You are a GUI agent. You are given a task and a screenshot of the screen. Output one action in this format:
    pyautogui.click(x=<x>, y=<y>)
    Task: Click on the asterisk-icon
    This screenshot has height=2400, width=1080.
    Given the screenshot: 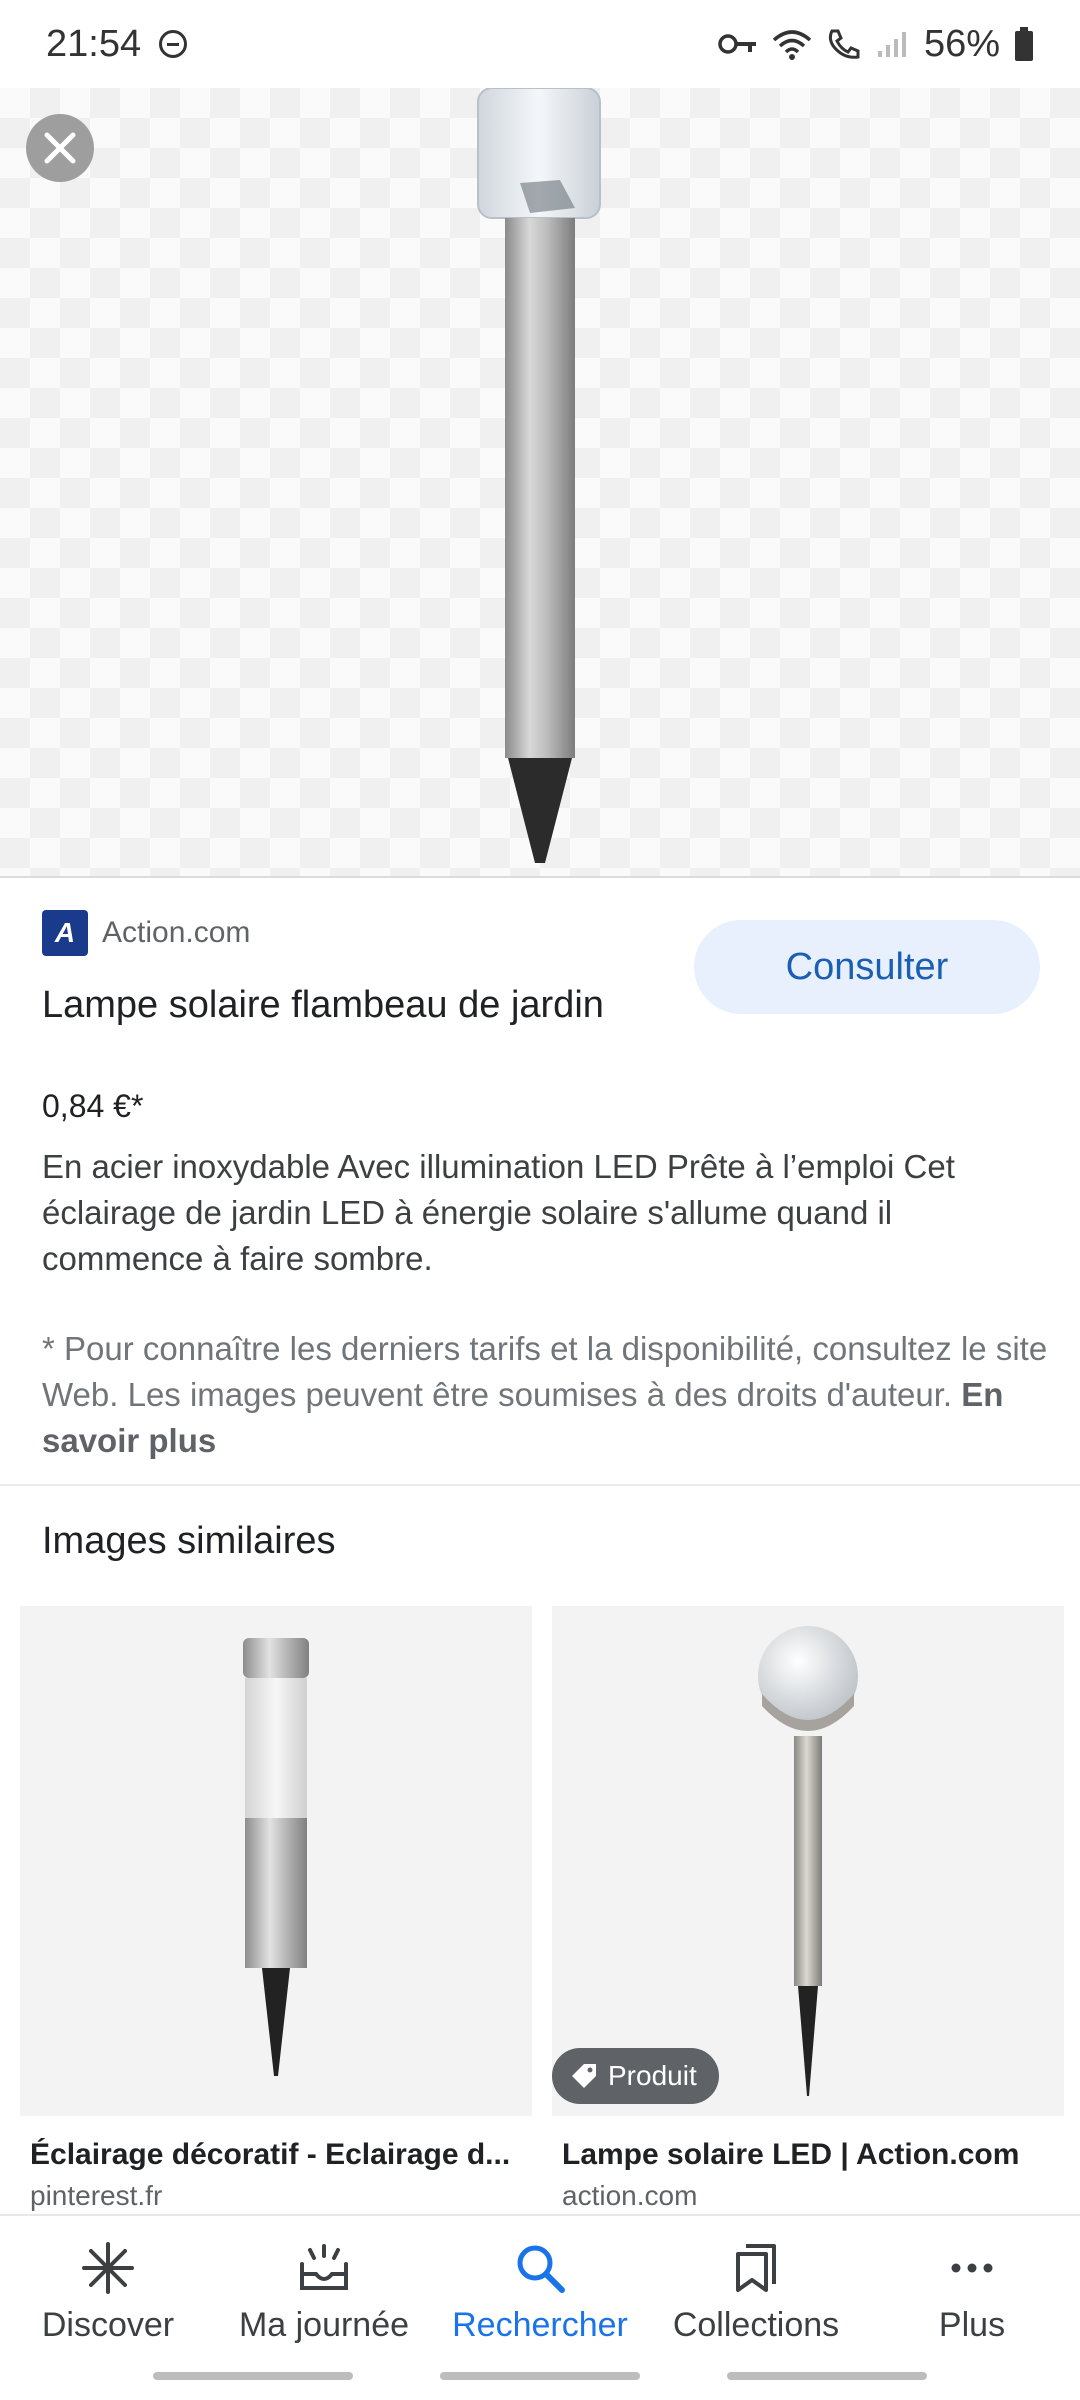 What is the action you would take?
    pyautogui.click(x=108, y=2268)
    